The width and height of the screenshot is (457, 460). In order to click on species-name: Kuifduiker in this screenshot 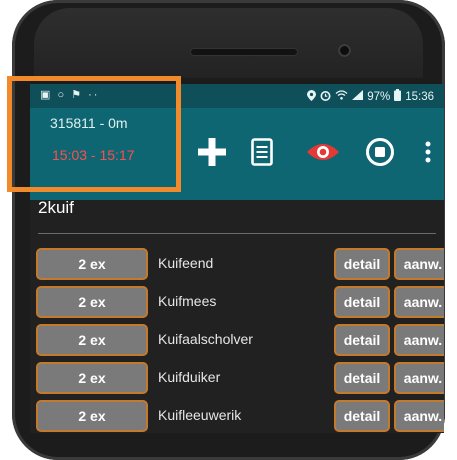, I will do `click(189, 377)`.